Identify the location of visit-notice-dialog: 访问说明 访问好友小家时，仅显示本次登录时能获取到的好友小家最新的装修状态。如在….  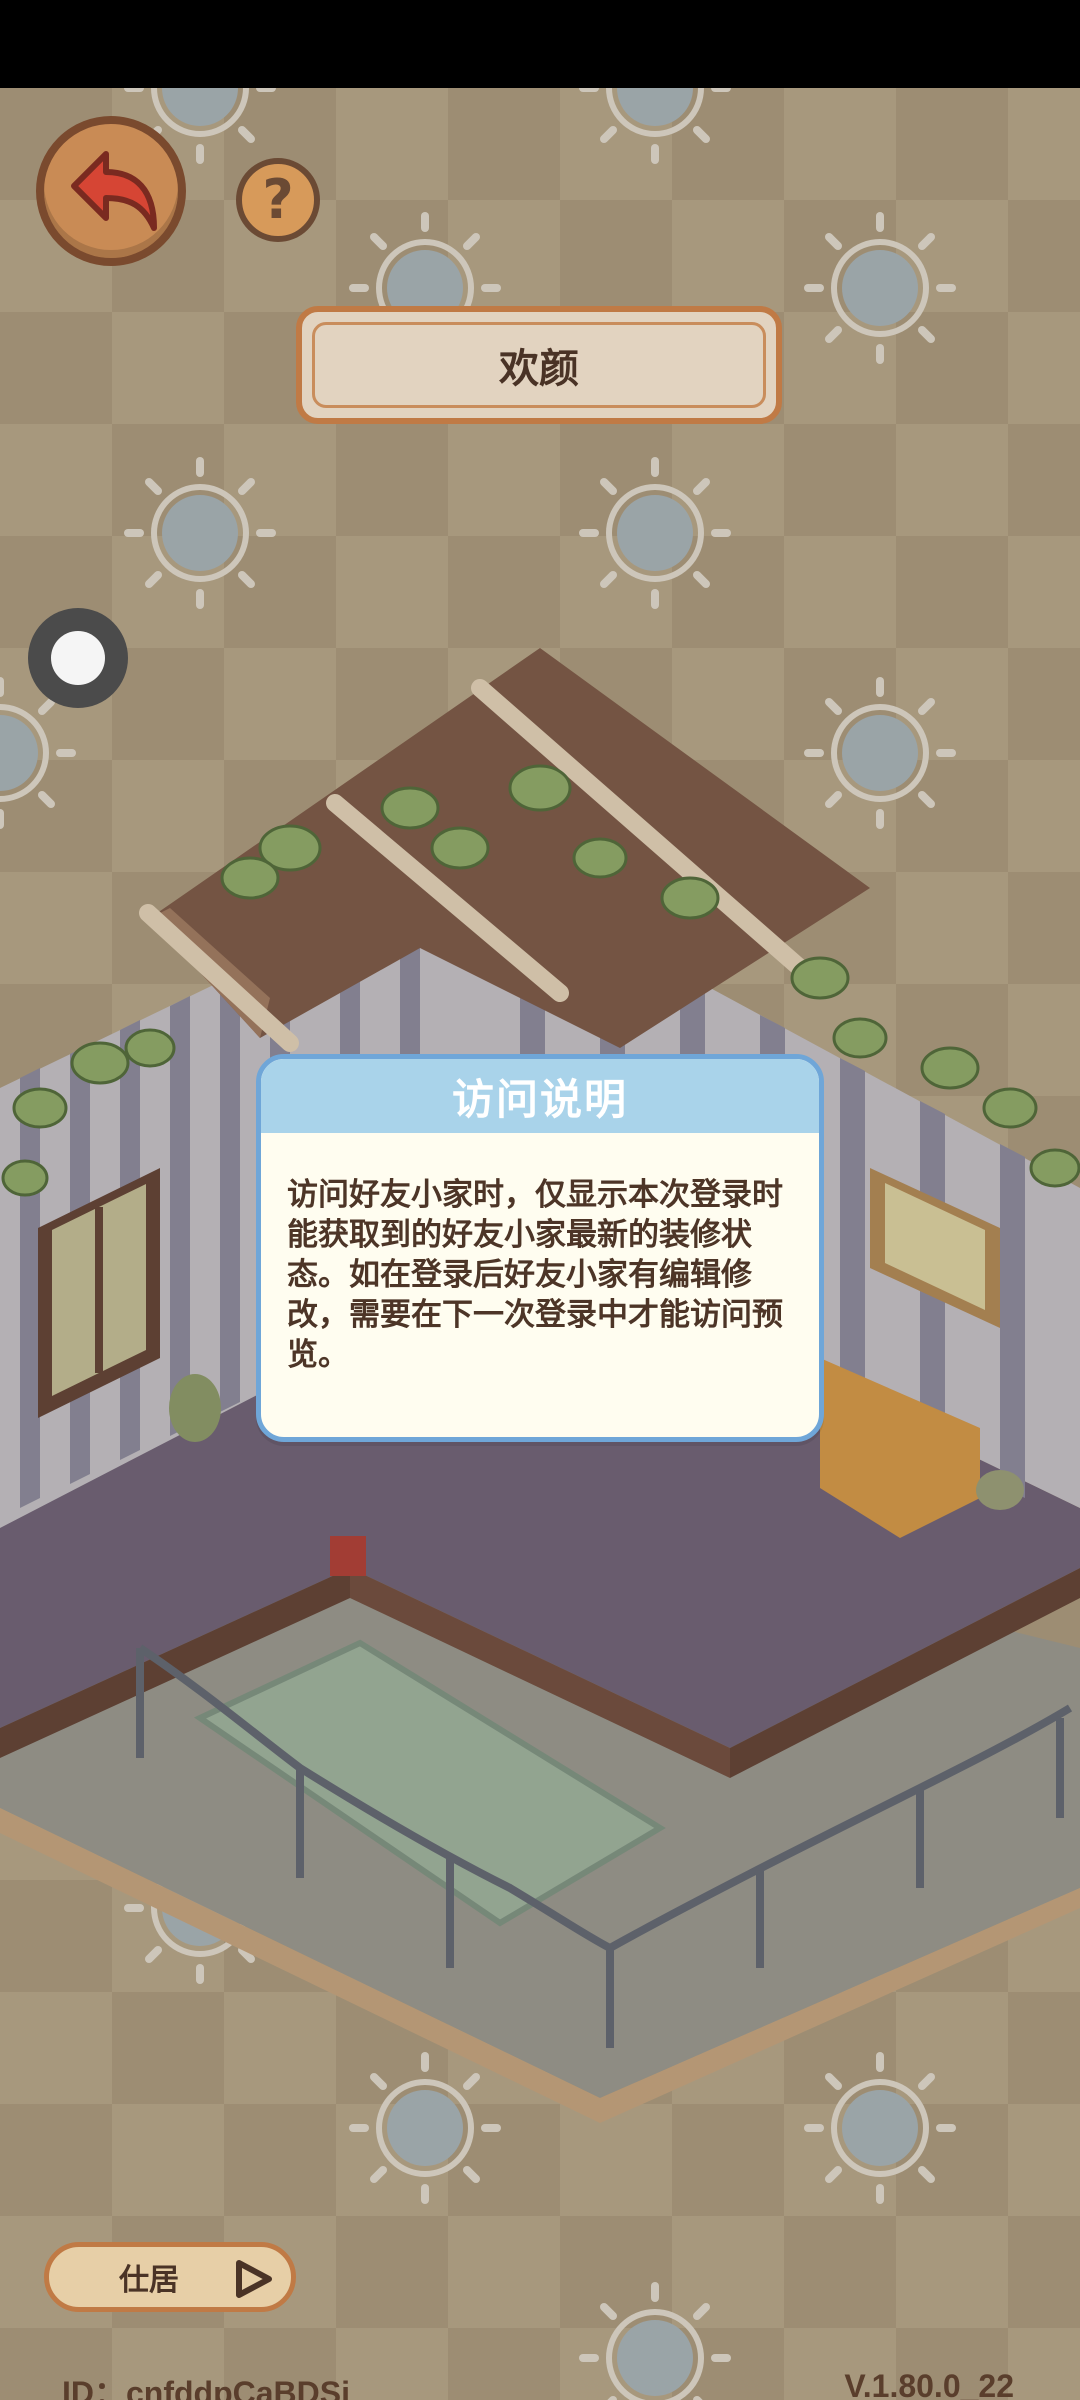
(540, 1248).